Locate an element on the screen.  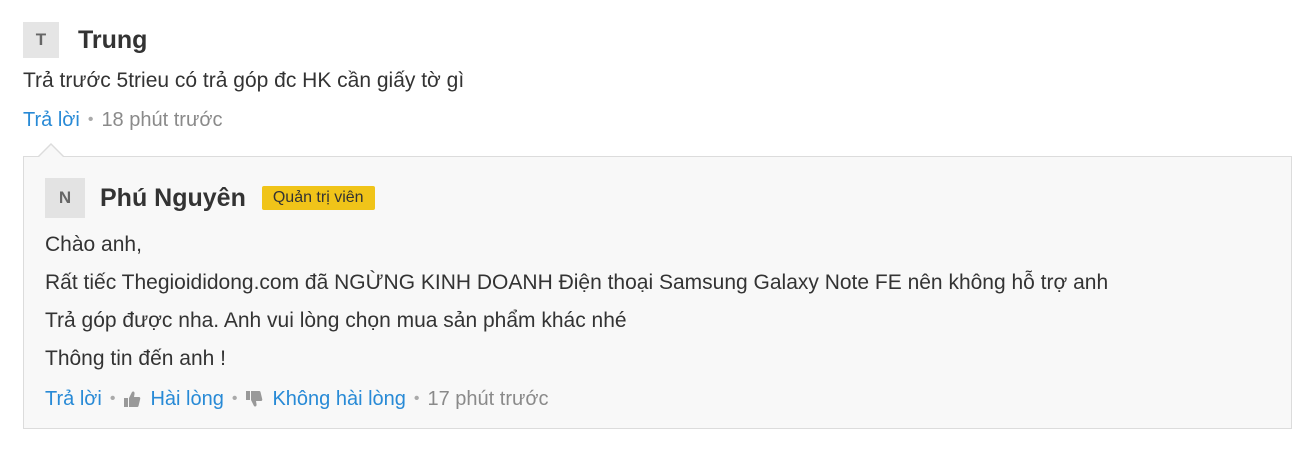
reply-author: Phú Nguyên is located at coordinates (173, 197).